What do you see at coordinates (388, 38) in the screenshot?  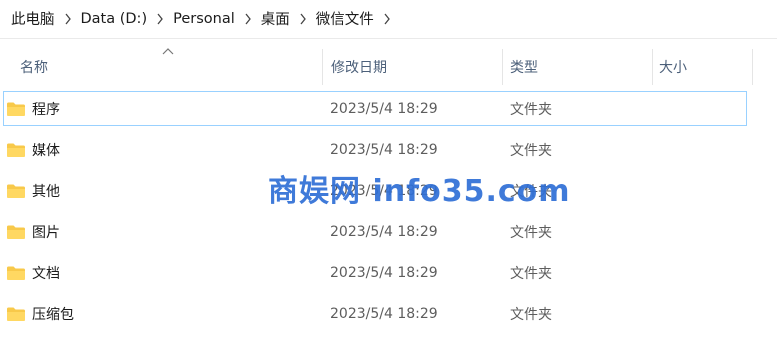 I see `divider` at bounding box center [388, 38].